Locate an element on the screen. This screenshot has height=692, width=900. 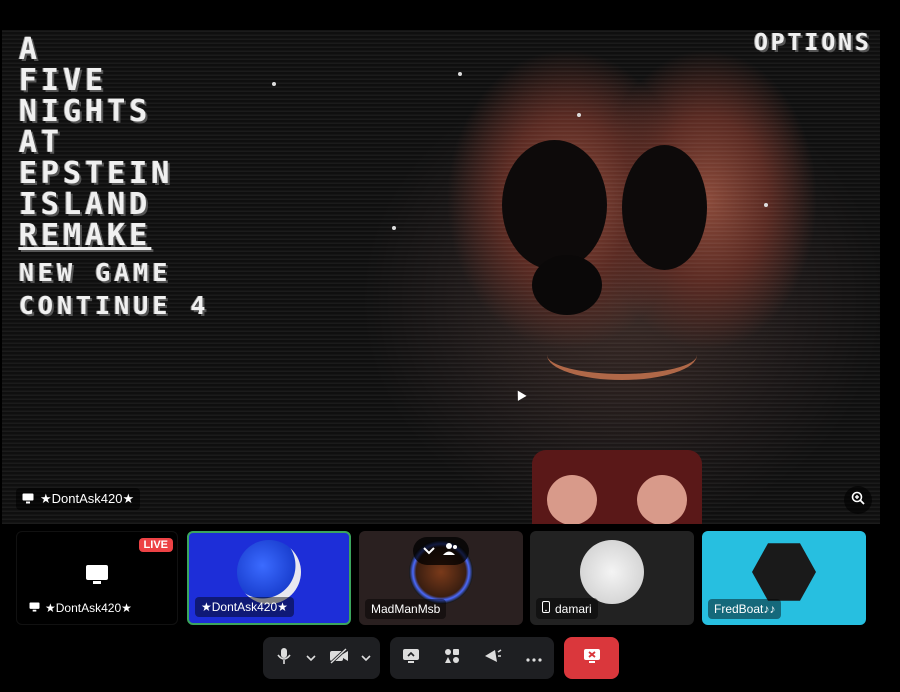
participant-tile: damari is located at coordinates (612, 578).